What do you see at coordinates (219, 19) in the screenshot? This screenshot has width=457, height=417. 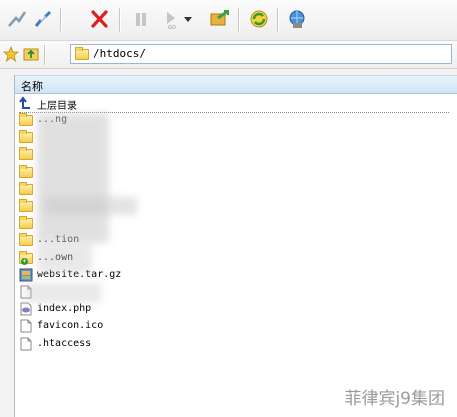 I see `sync-icon` at bounding box center [219, 19].